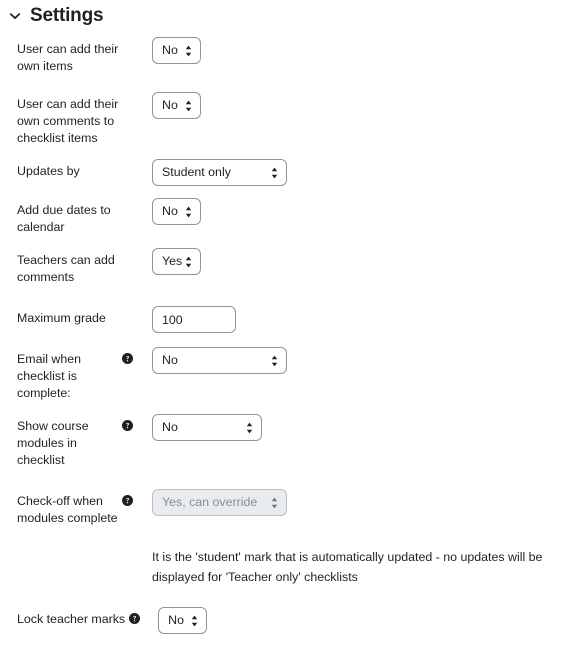 This screenshot has width=584, height=646. I want to click on field-label-updatesby: Updates by, so click(48, 171).